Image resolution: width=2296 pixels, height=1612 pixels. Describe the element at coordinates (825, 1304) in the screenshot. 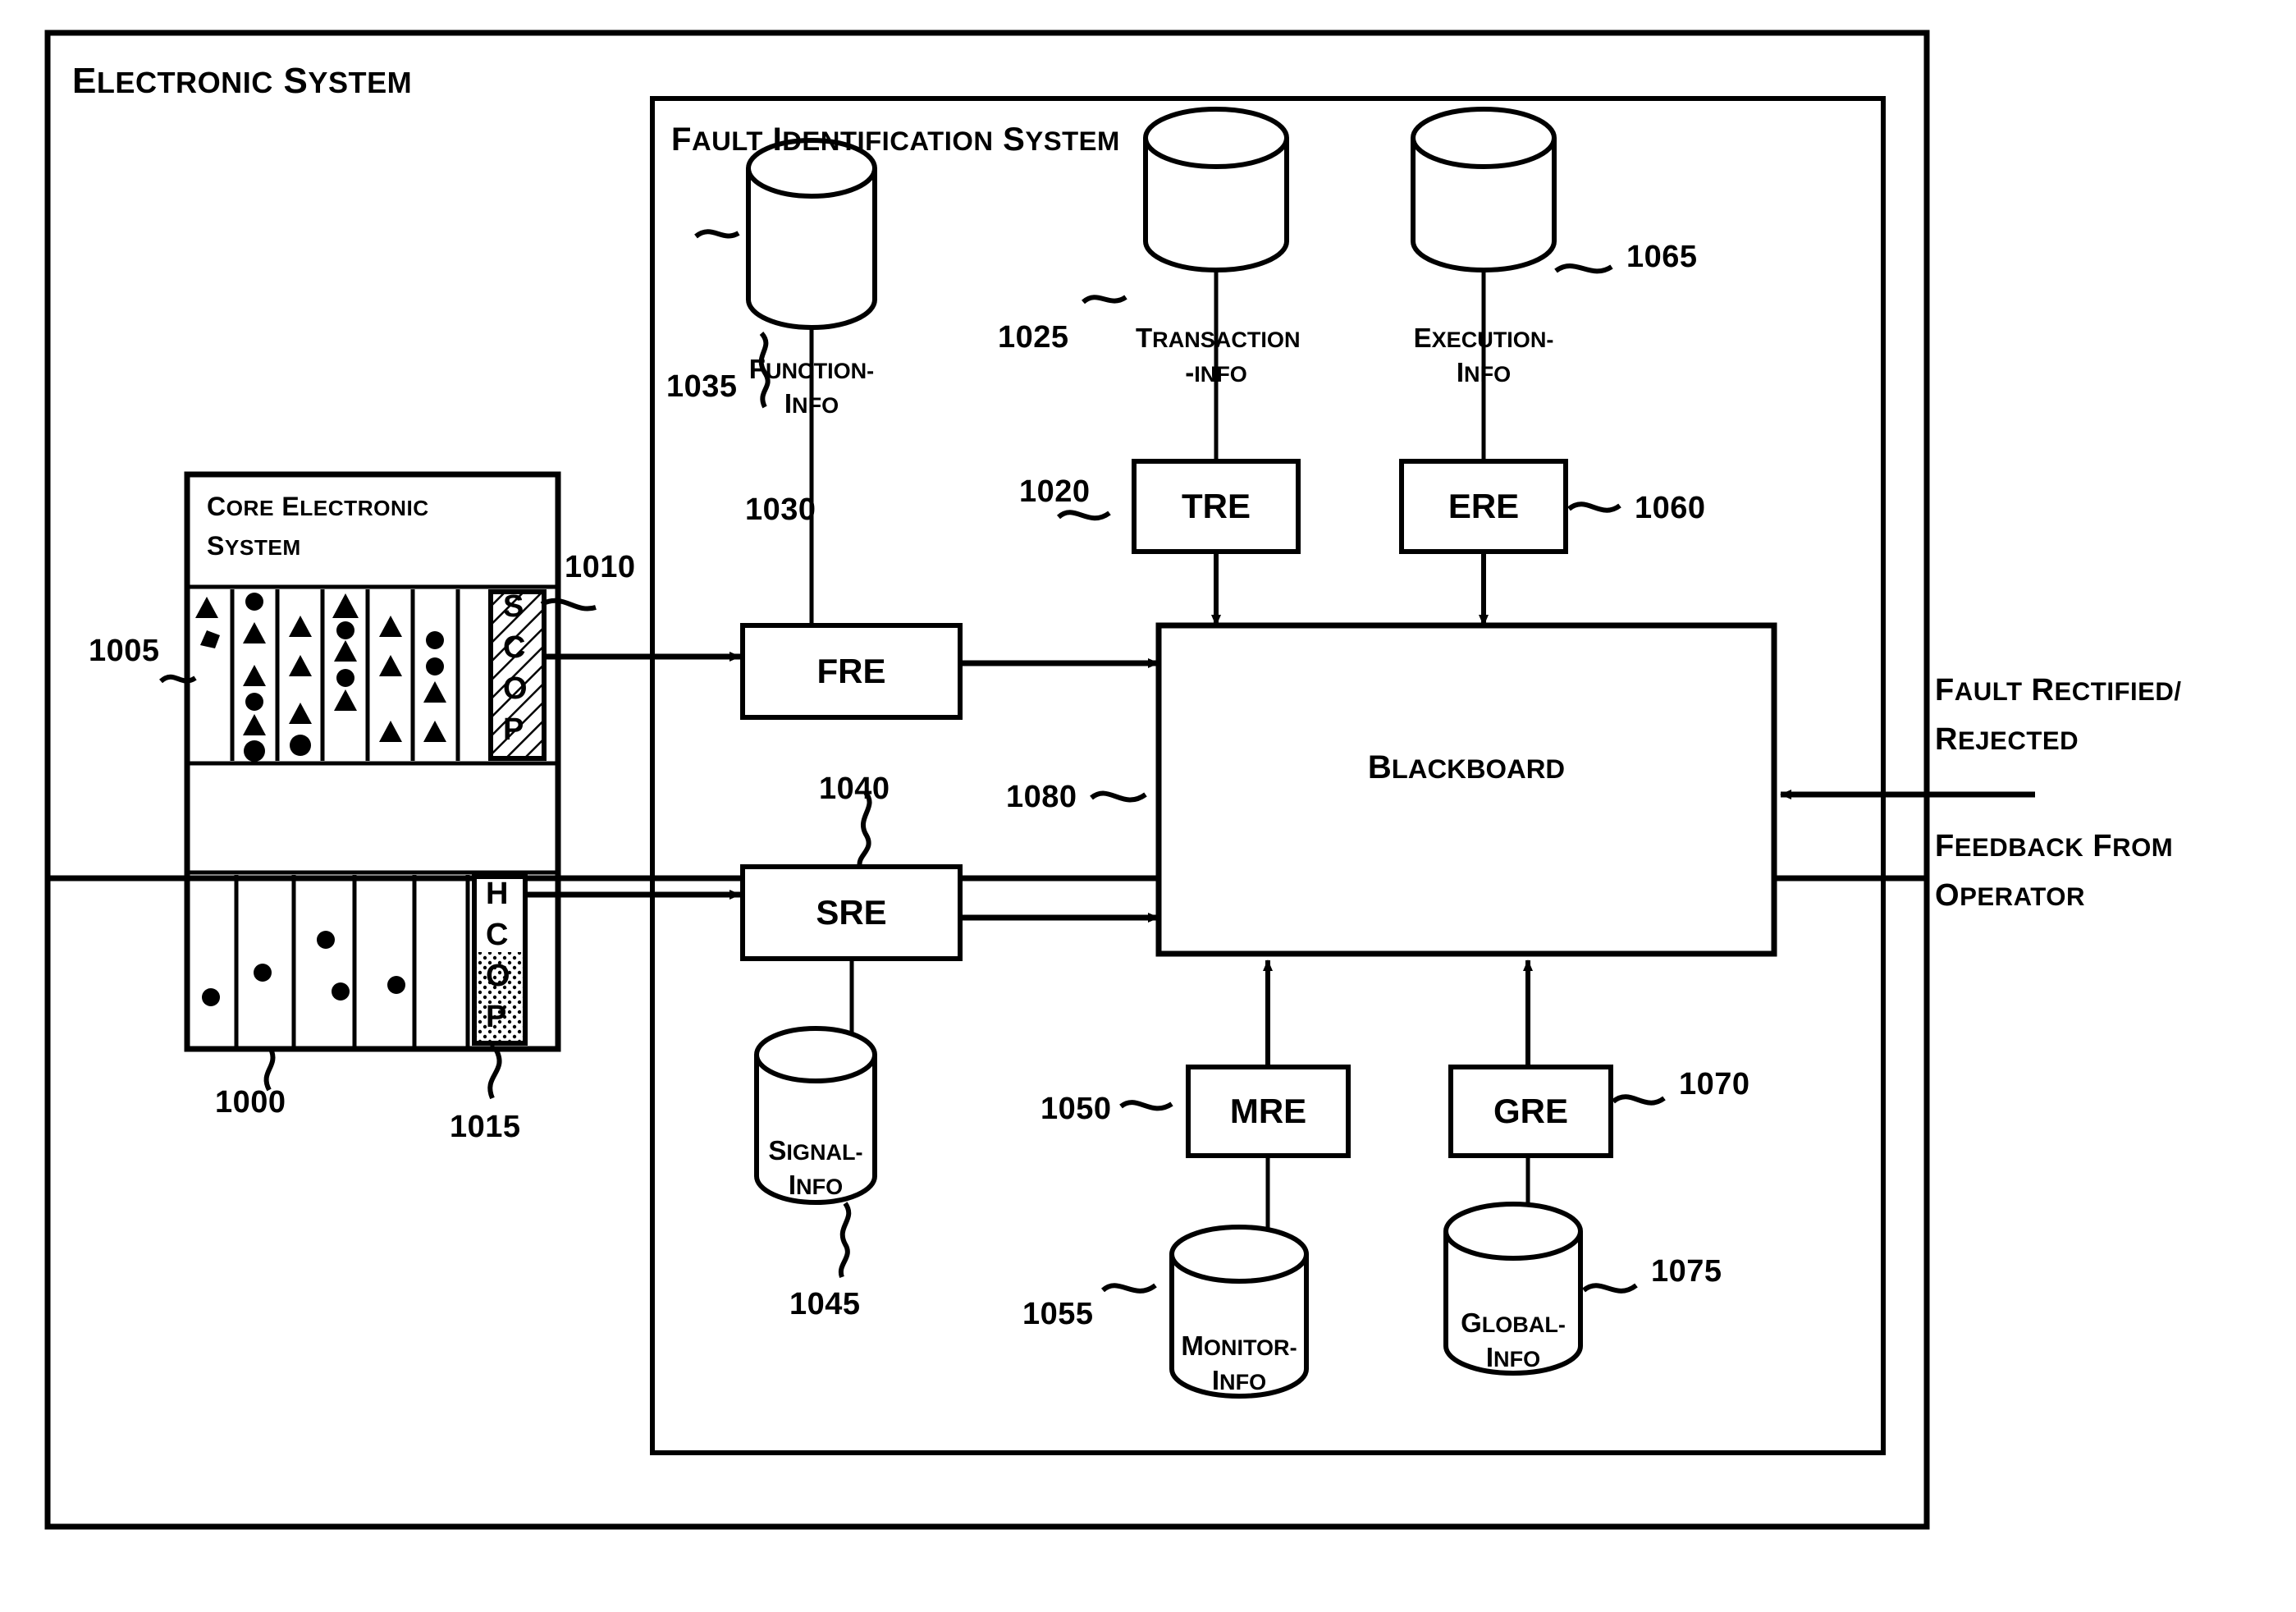

I see `ref-1045: 1045` at that location.